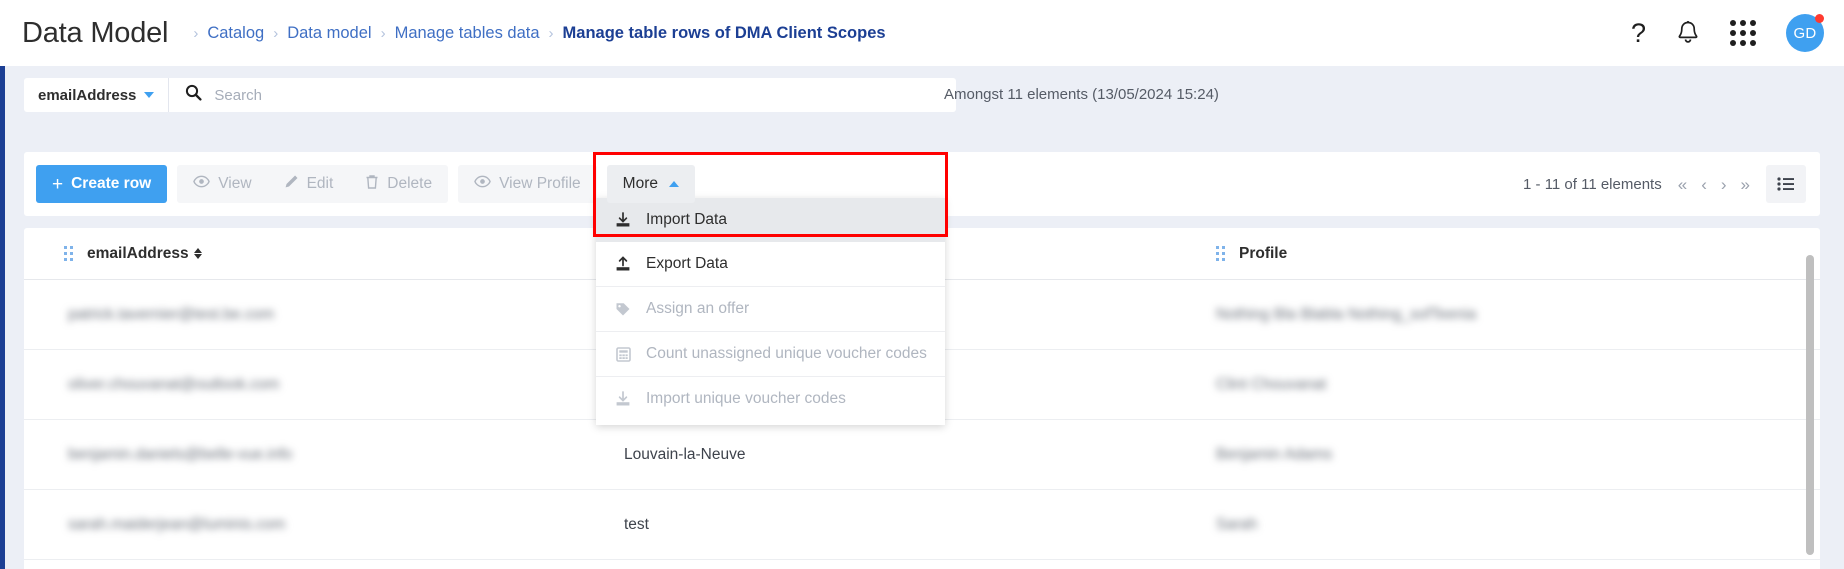 The height and width of the screenshot is (569, 1844). What do you see at coordinates (329, 33) in the screenshot?
I see `breadcrumb-item-data-model: Data model` at bounding box center [329, 33].